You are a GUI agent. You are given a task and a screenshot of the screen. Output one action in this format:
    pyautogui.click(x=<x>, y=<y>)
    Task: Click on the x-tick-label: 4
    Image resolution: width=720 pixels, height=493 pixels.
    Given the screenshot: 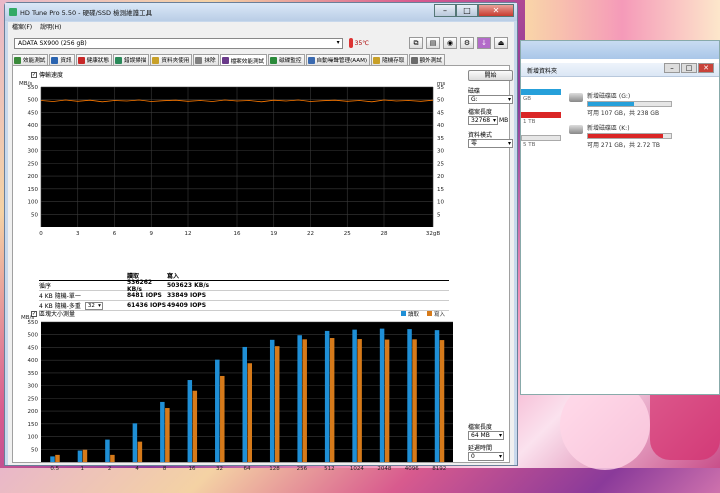 What is the action you would take?
    pyautogui.click(x=137, y=469)
    